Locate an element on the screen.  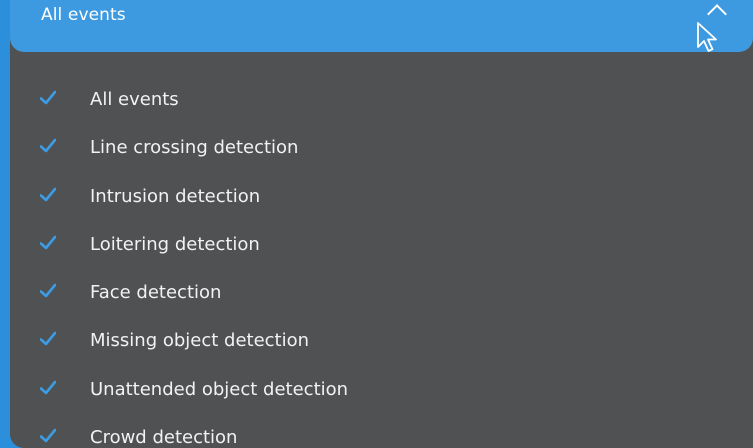
mouse-pointer-icon is located at coordinates (707, 37).